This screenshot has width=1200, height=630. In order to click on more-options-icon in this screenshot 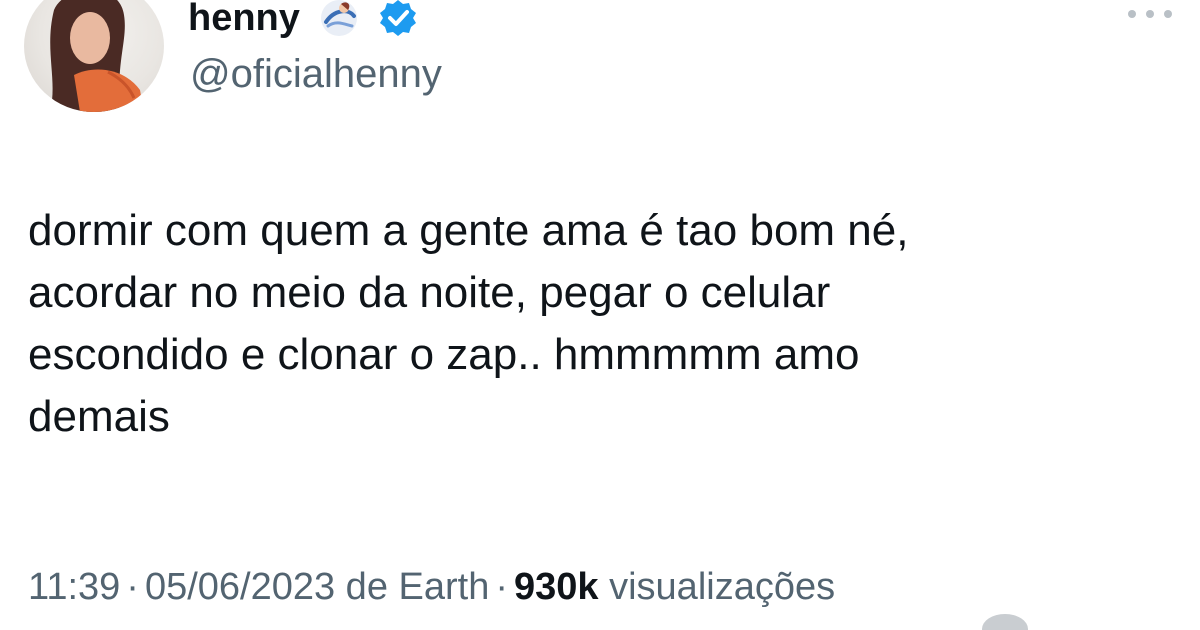, I will do `click(1150, 14)`.